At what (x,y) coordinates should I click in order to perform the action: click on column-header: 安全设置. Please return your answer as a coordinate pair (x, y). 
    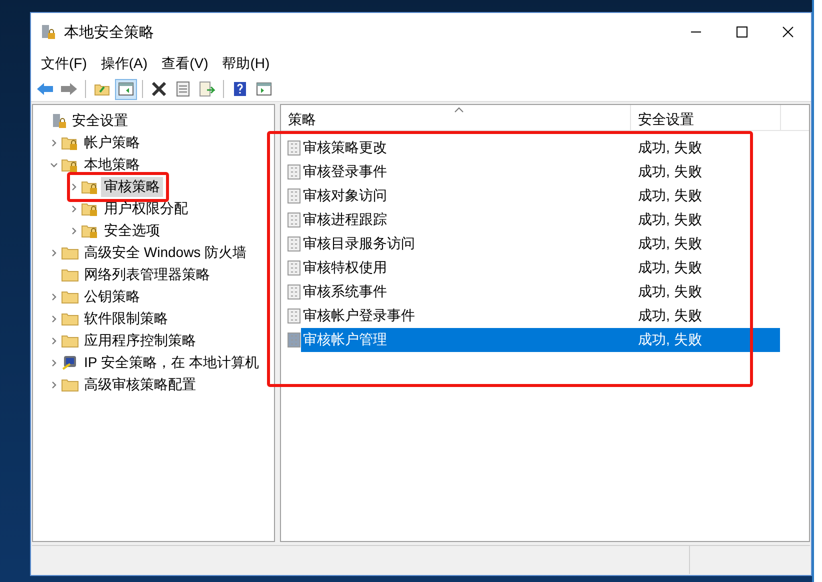
    Looking at the image, I should click on (706, 117).